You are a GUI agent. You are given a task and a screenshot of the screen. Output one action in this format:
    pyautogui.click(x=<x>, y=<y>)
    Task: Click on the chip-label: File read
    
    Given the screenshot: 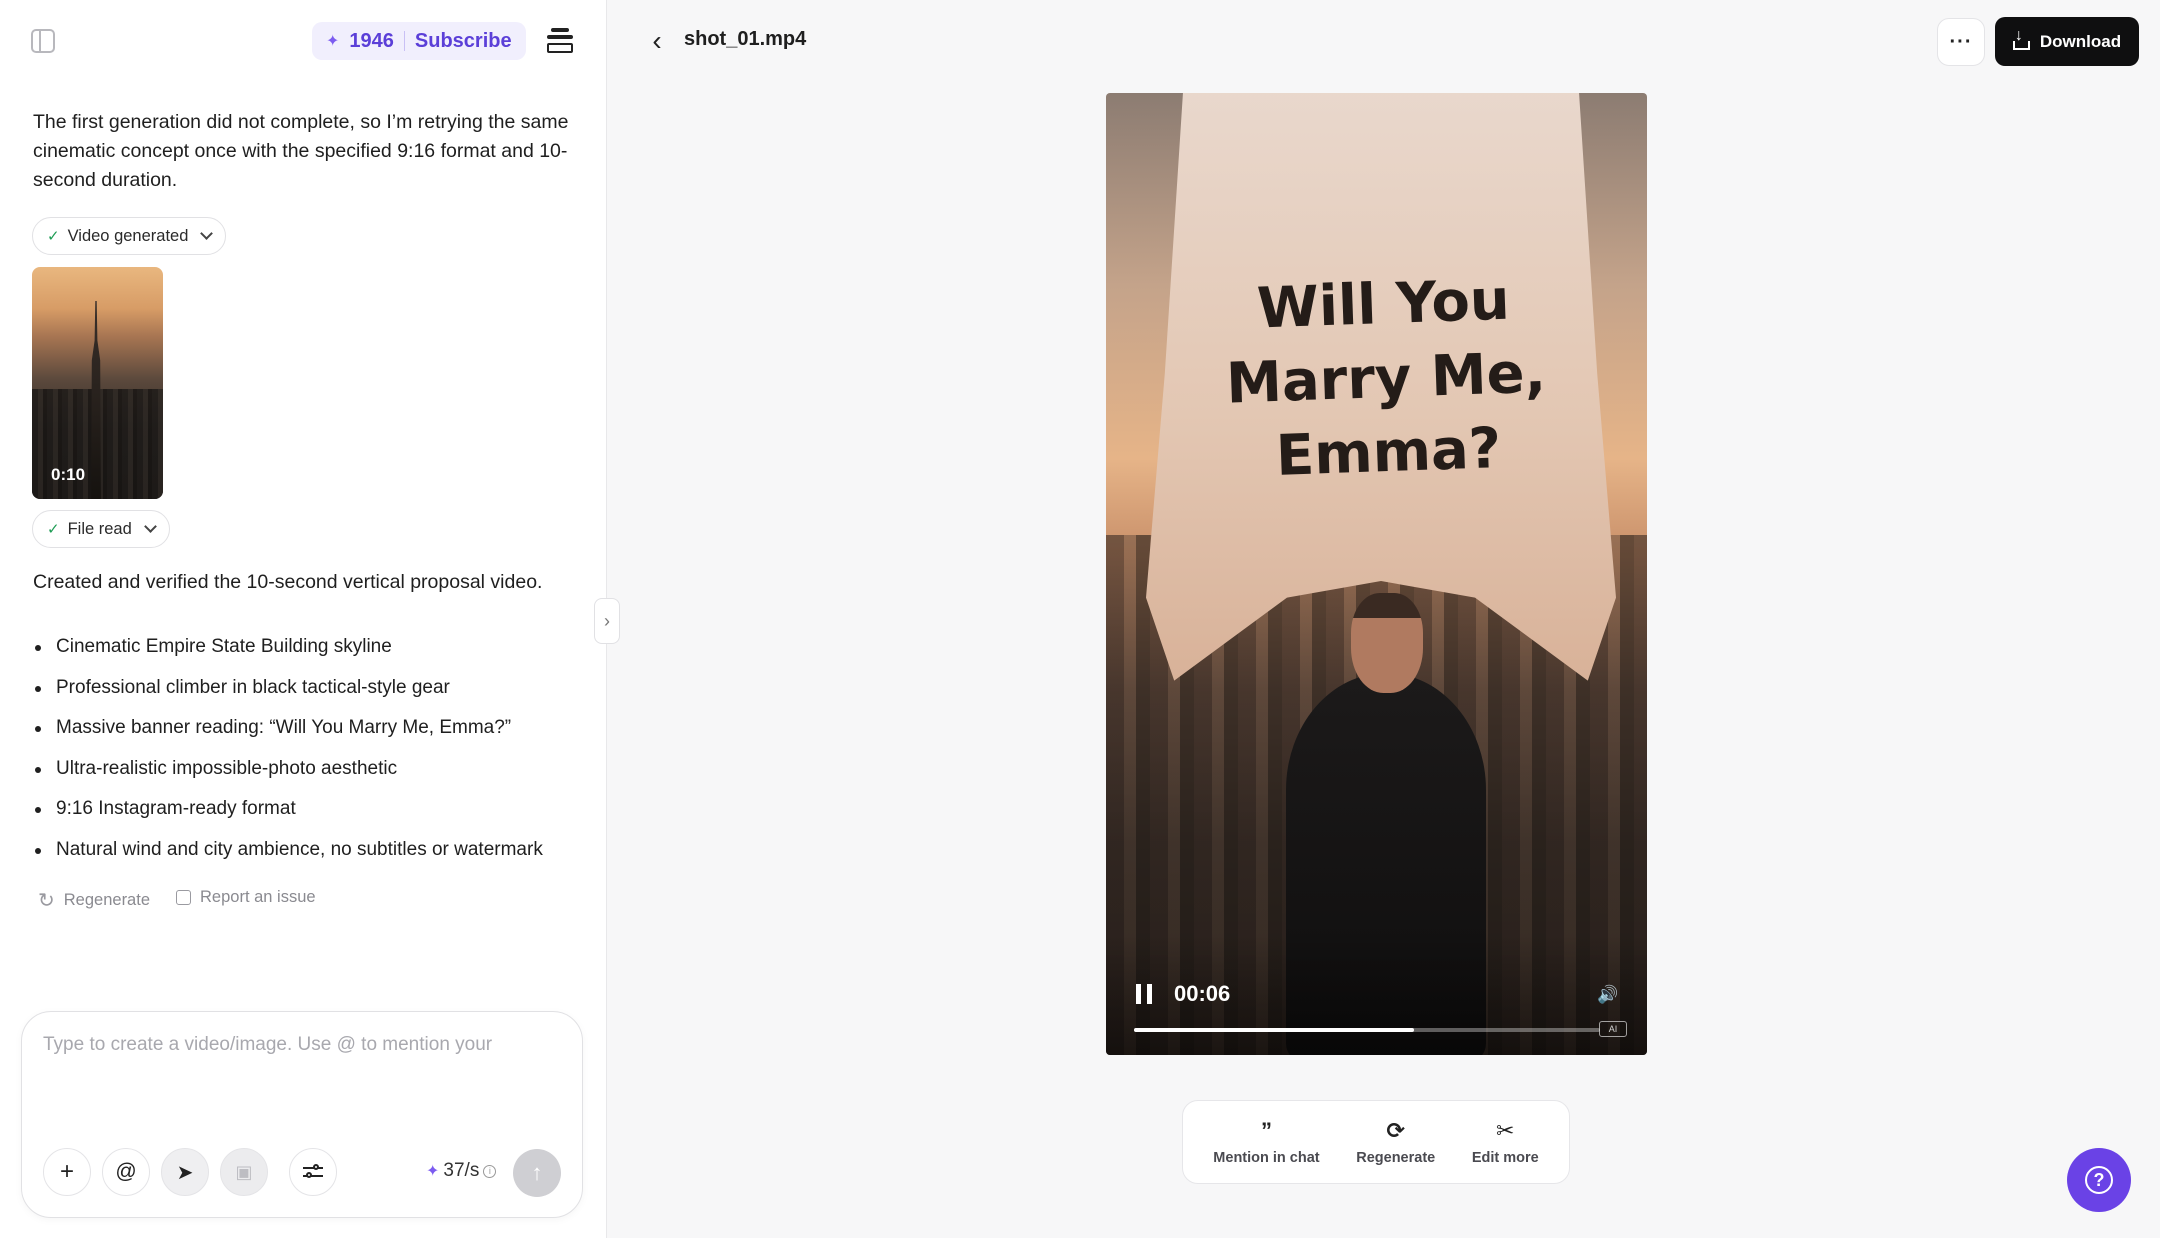 What is the action you would take?
    pyautogui.click(x=99, y=528)
    